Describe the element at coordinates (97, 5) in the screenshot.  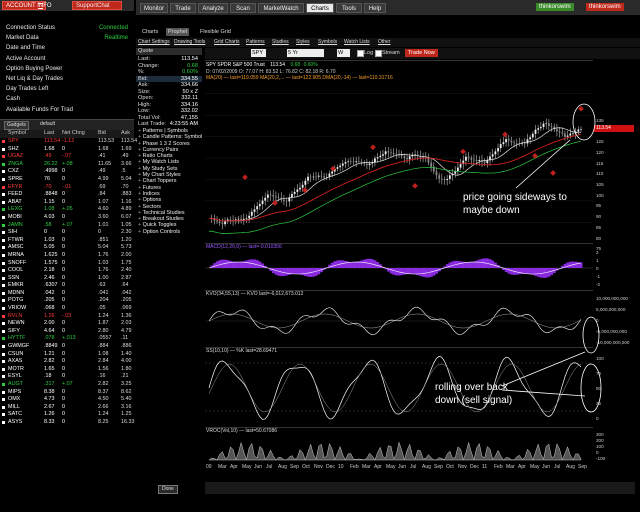
I see `tab-support-chat: SupportChat` at that location.